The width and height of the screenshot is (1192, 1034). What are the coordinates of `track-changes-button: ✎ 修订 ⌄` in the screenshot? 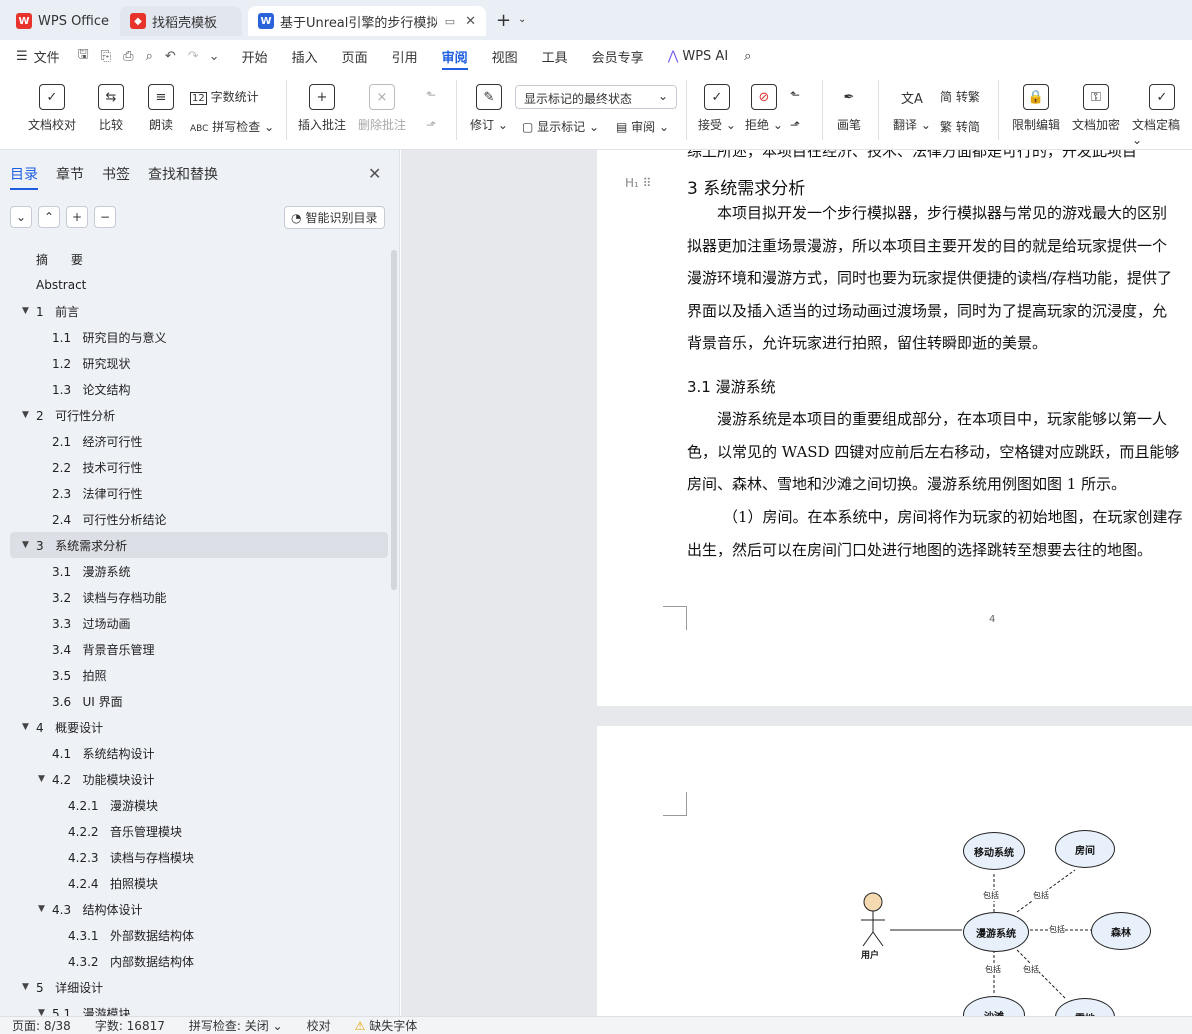 It's located at (489, 108).